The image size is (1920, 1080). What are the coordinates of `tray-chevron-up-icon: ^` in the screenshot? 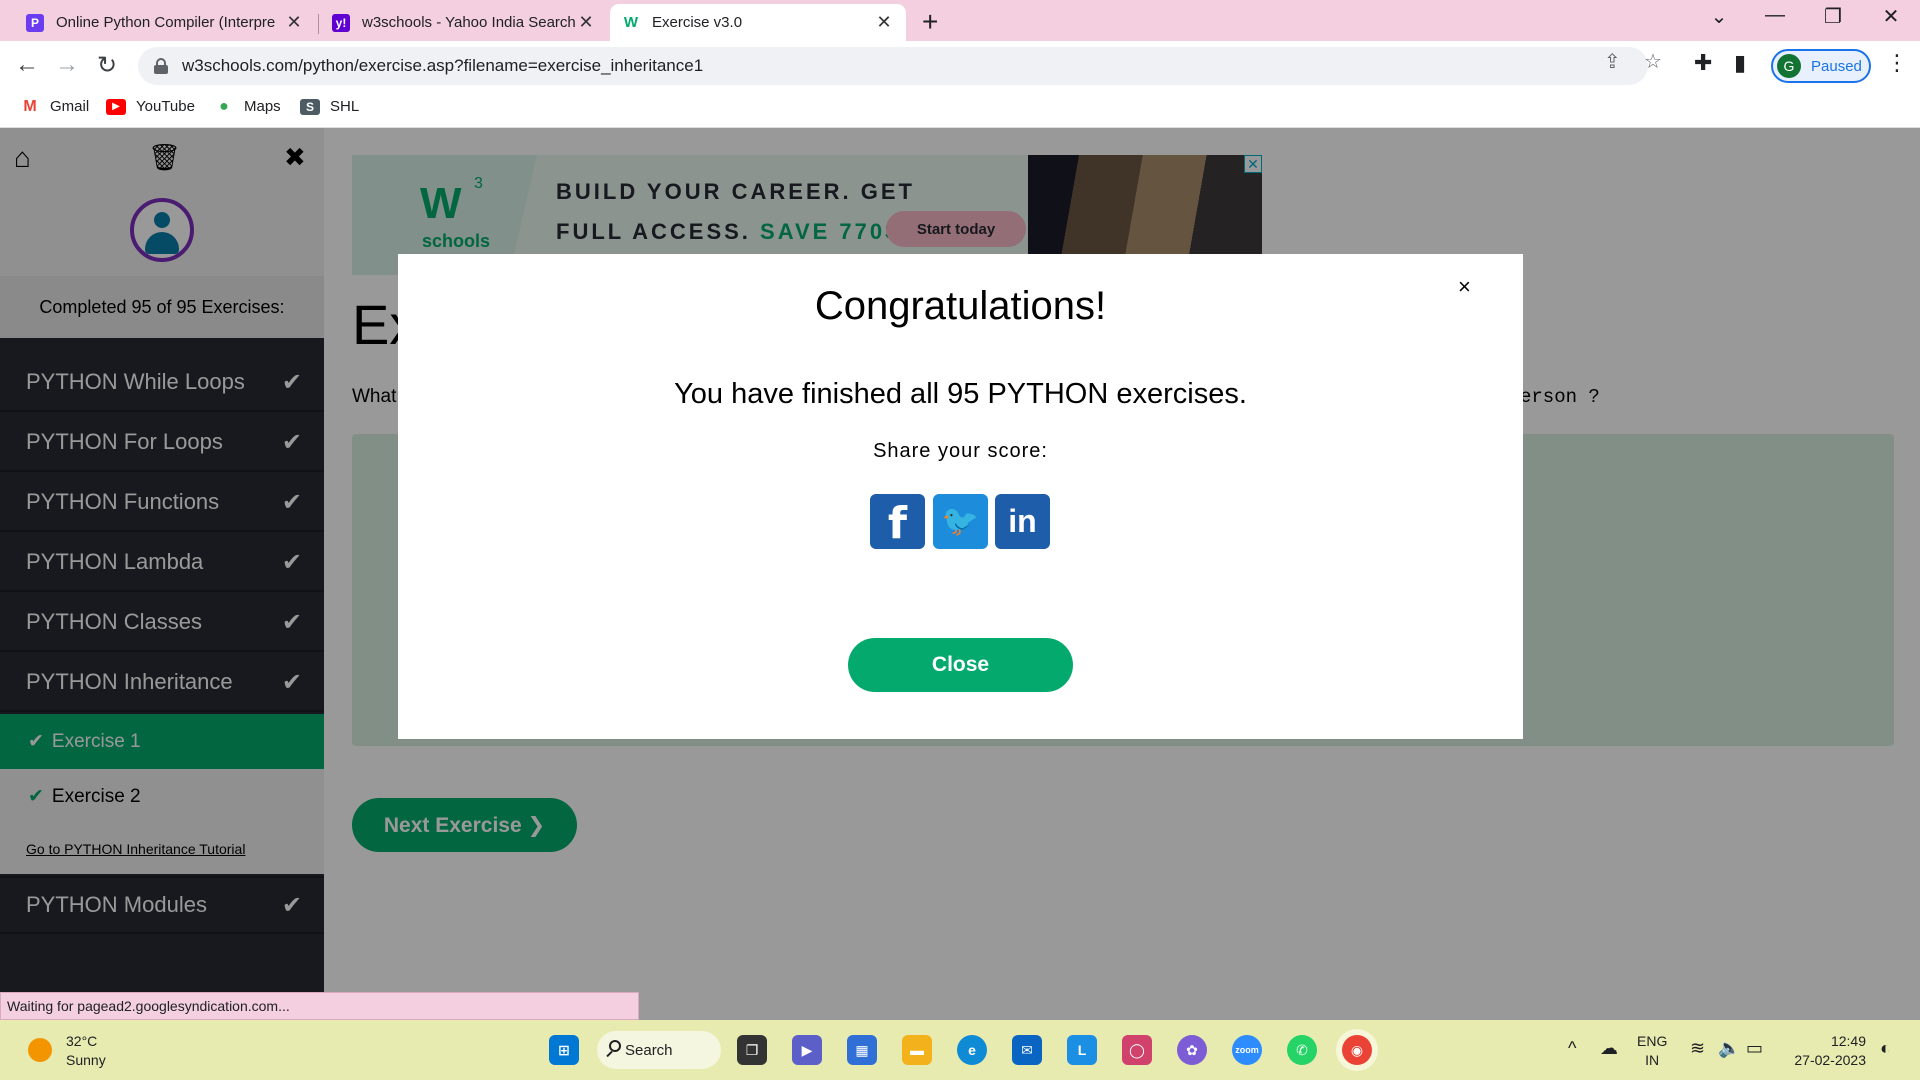 It's located at (1572, 1048).